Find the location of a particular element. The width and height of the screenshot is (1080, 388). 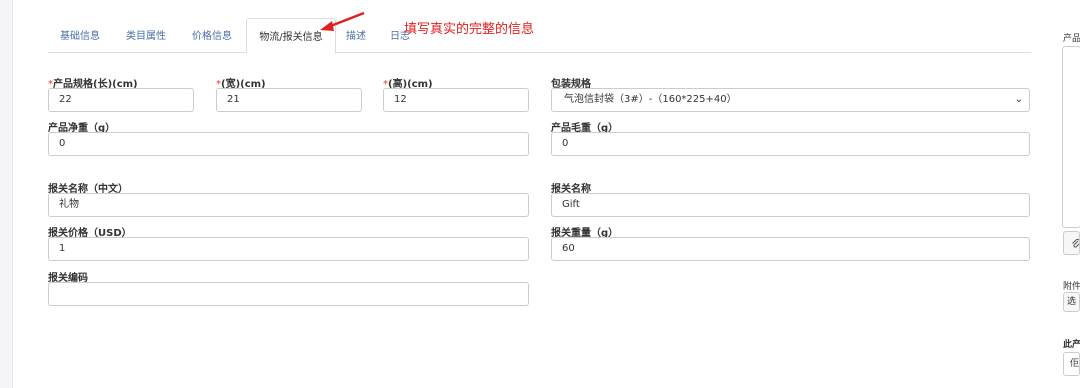

packaging-select-value: 气泡信封袋（3#）-（160*225+40） is located at coordinates (650, 99).